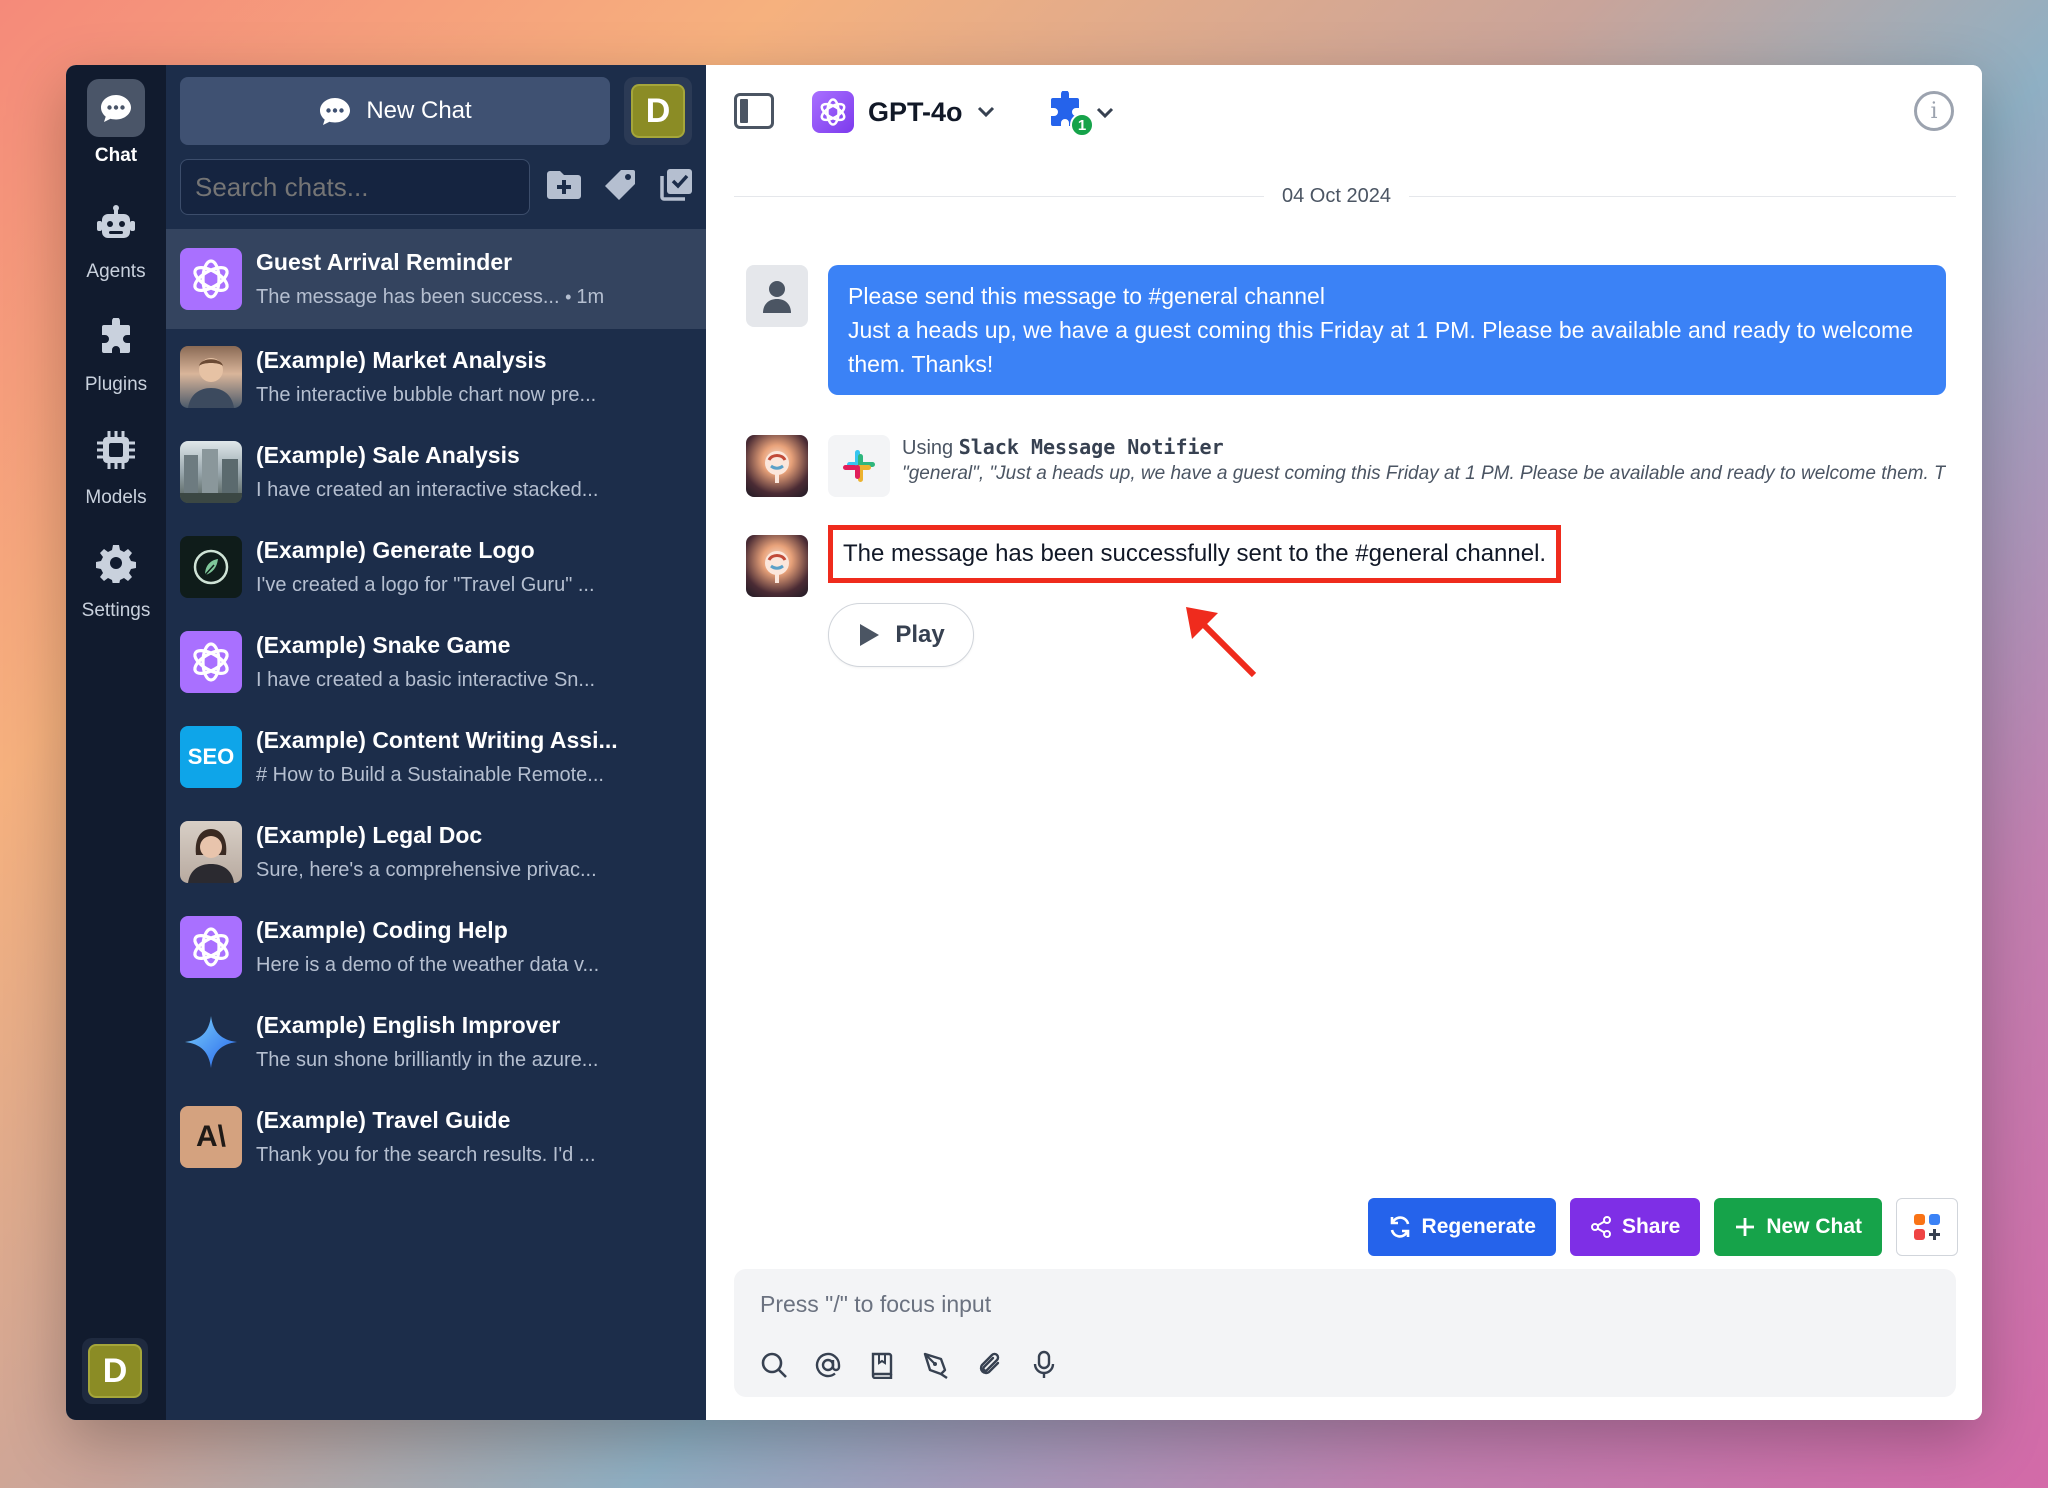  What do you see at coordinates (1221, 642) in the screenshot?
I see `annotation-arrow-icon` at bounding box center [1221, 642].